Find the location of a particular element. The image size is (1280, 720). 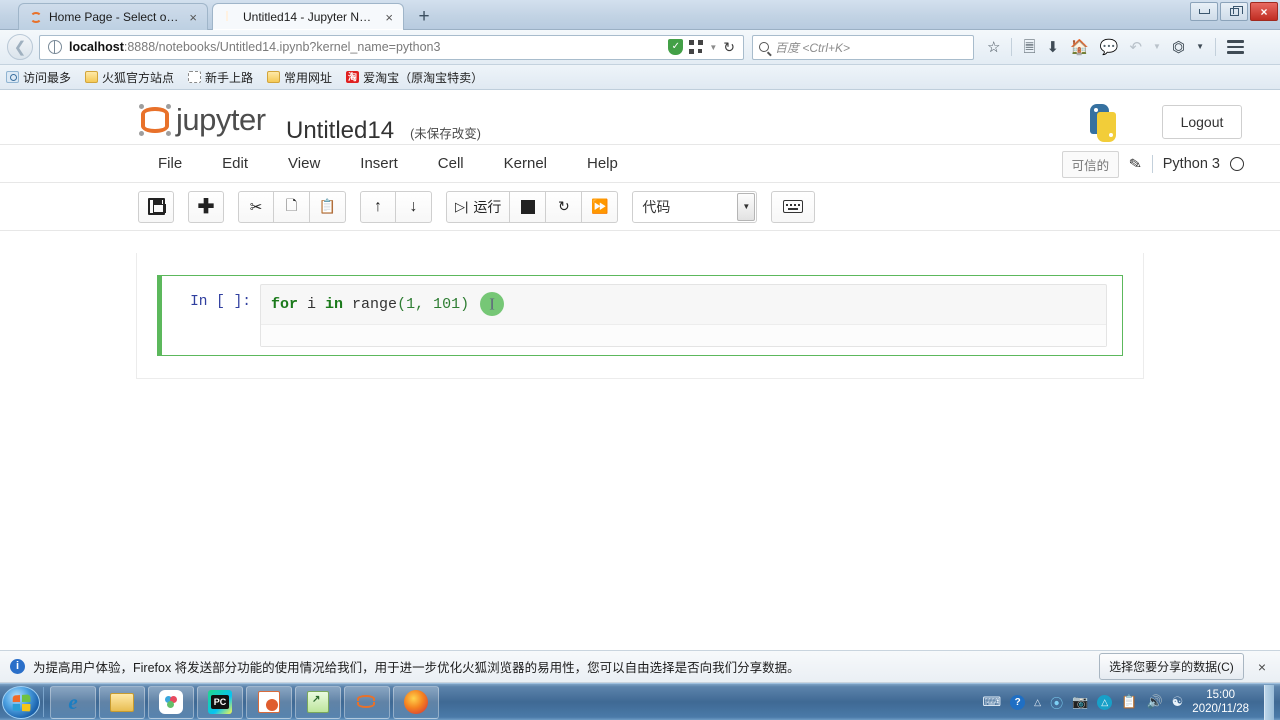

divider is located at coordinates (1152, 164).